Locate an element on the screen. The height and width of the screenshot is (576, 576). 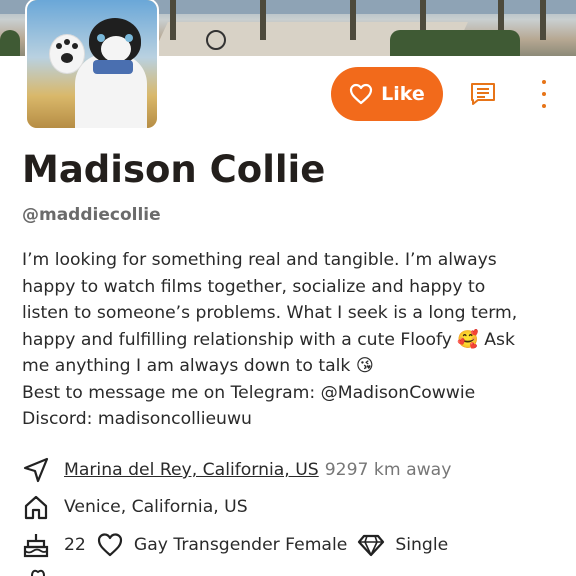
message-button is located at coordinates (483, 94).